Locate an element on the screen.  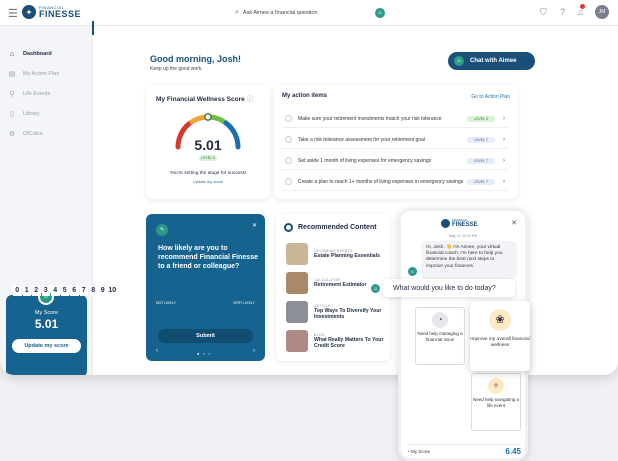
sidebar-item-label: My Action Plan is located at coordinates (41, 74).